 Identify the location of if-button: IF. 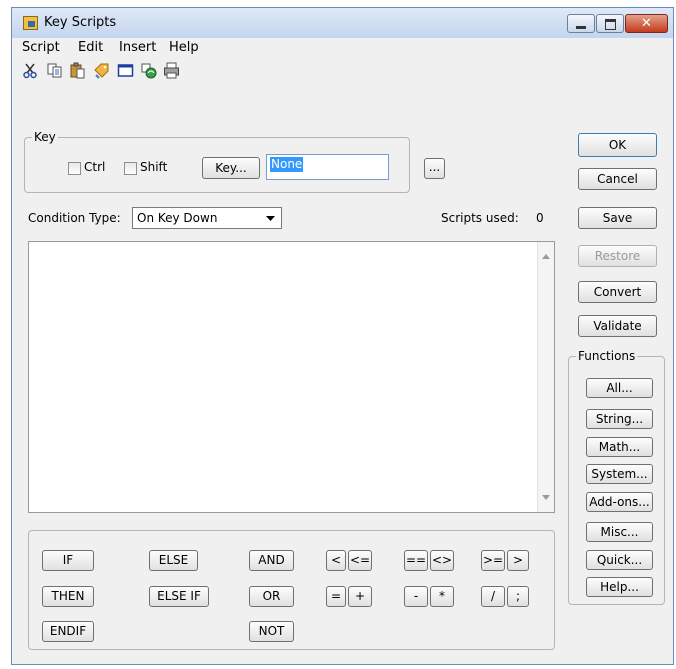
(68, 560).